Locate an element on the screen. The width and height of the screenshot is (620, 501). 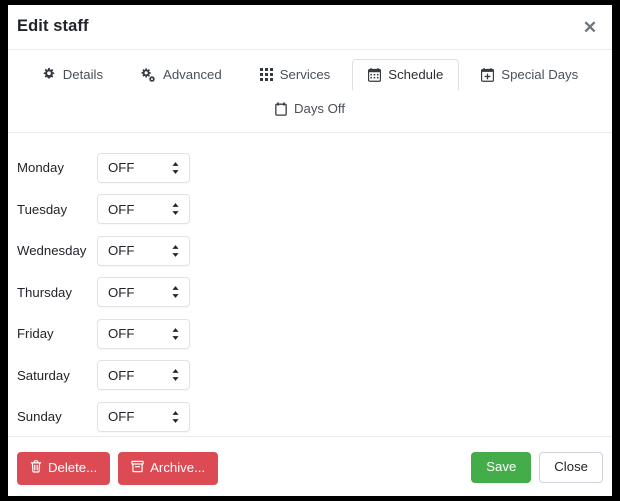
calendar-plus-icon is located at coordinates (488, 74).